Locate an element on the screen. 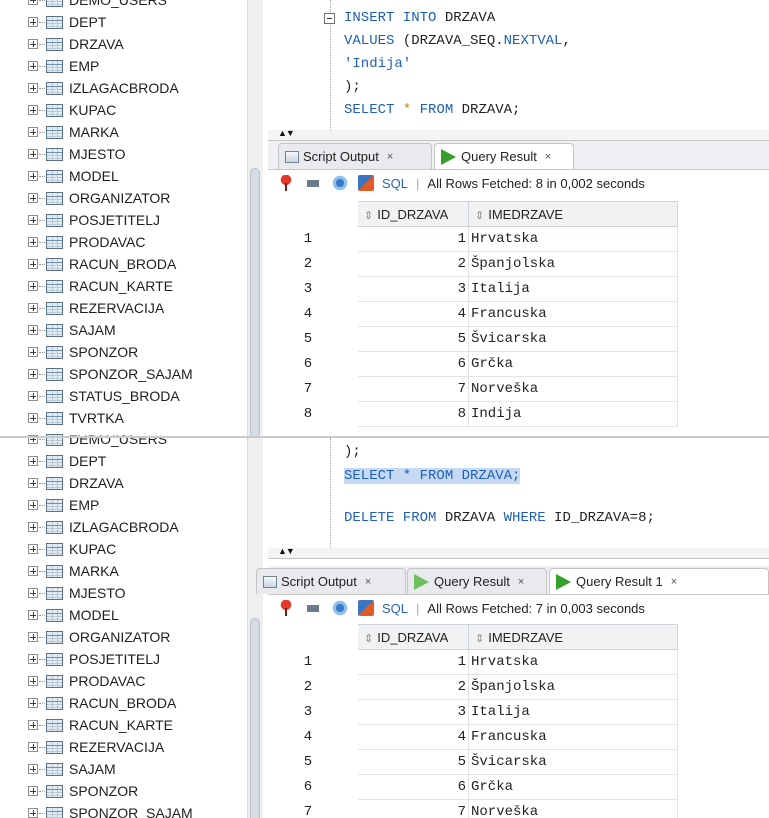 The image size is (769, 818). cell-id: 6 is located at coordinates (413, 787).